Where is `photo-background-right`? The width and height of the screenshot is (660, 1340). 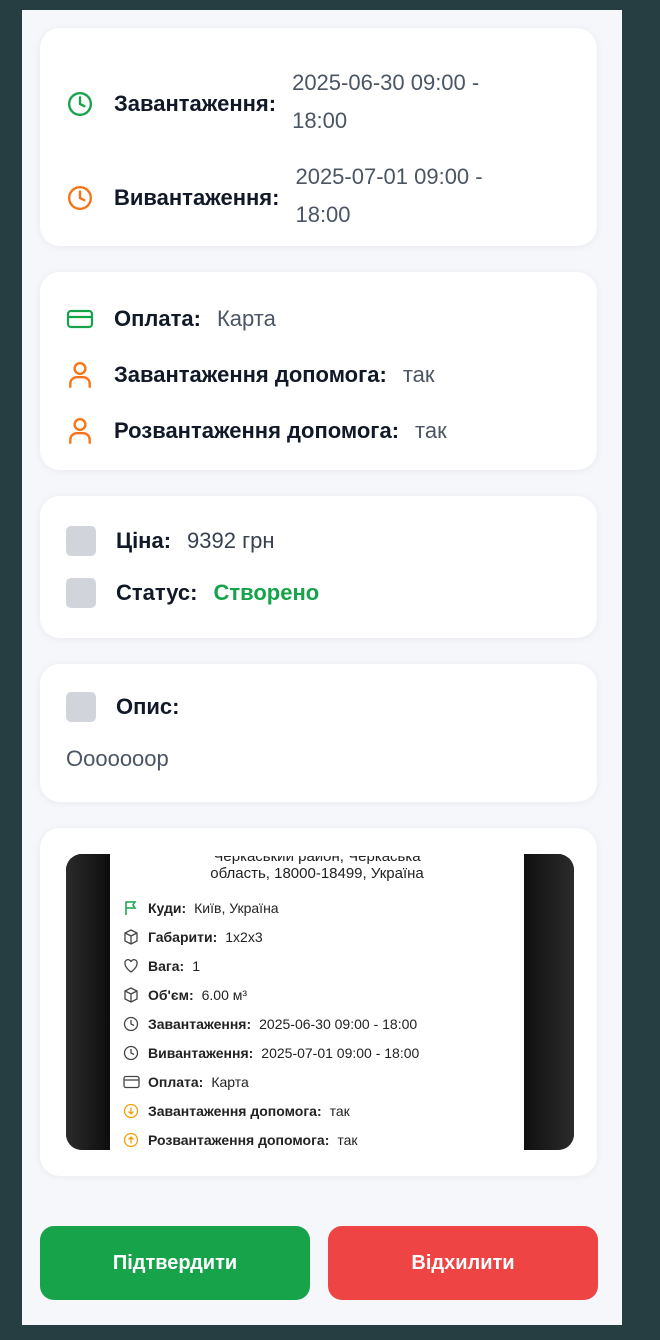
photo-background-right is located at coordinates (549, 1002).